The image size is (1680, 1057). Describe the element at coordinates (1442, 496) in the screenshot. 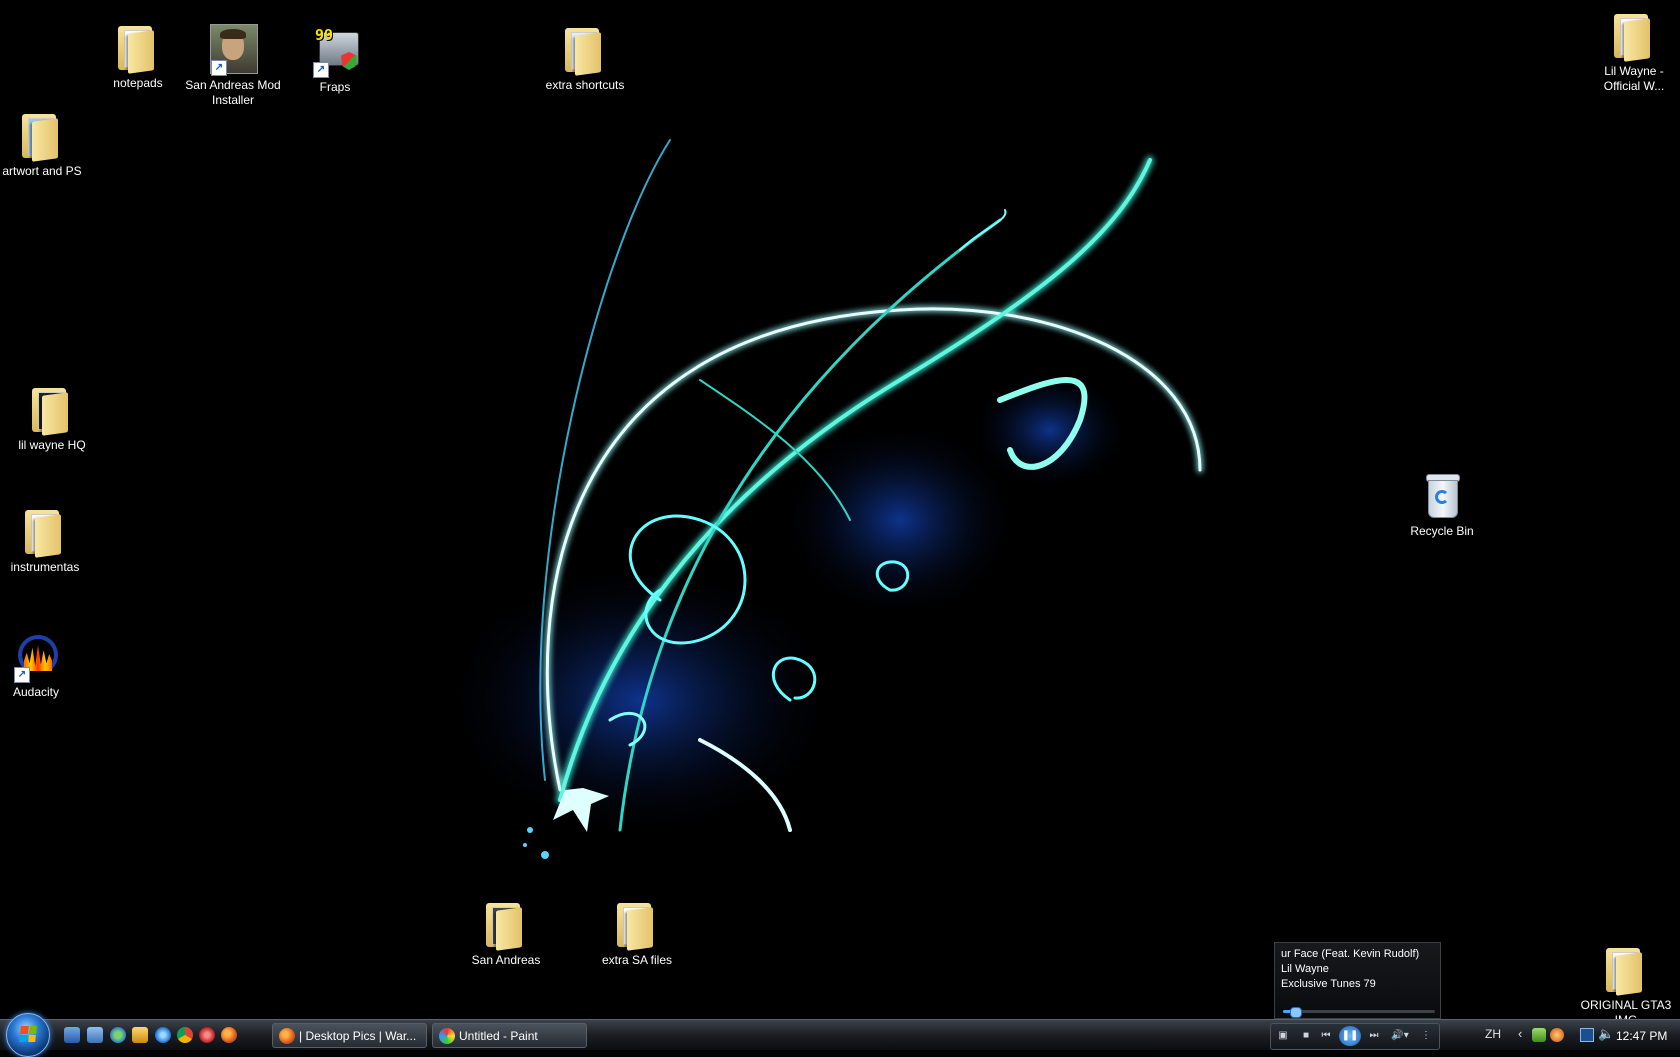

I see `recycle-bin-icon` at that location.